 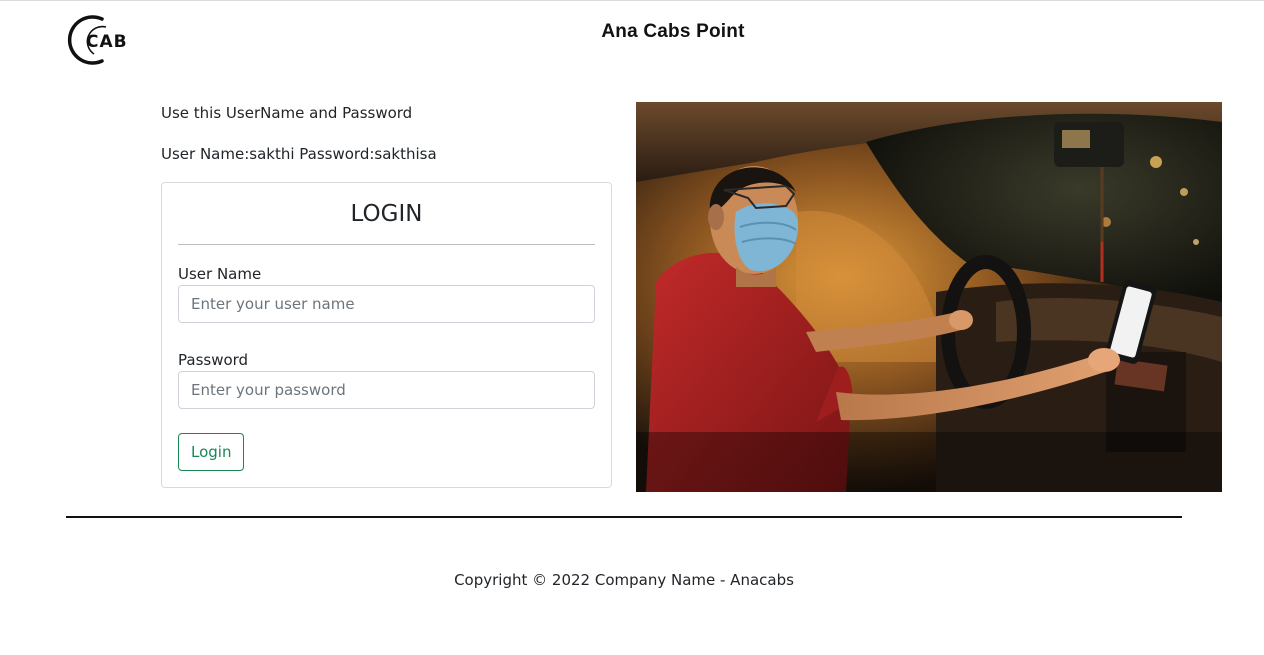 What do you see at coordinates (386, 304) in the screenshot?
I see `username-input` at bounding box center [386, 304].